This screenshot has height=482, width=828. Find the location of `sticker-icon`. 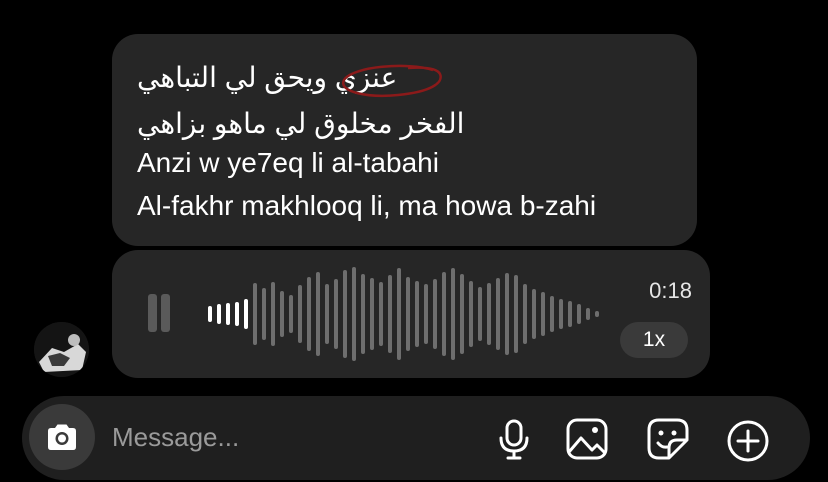

sticker-icon is located at coordinates (668, 439).